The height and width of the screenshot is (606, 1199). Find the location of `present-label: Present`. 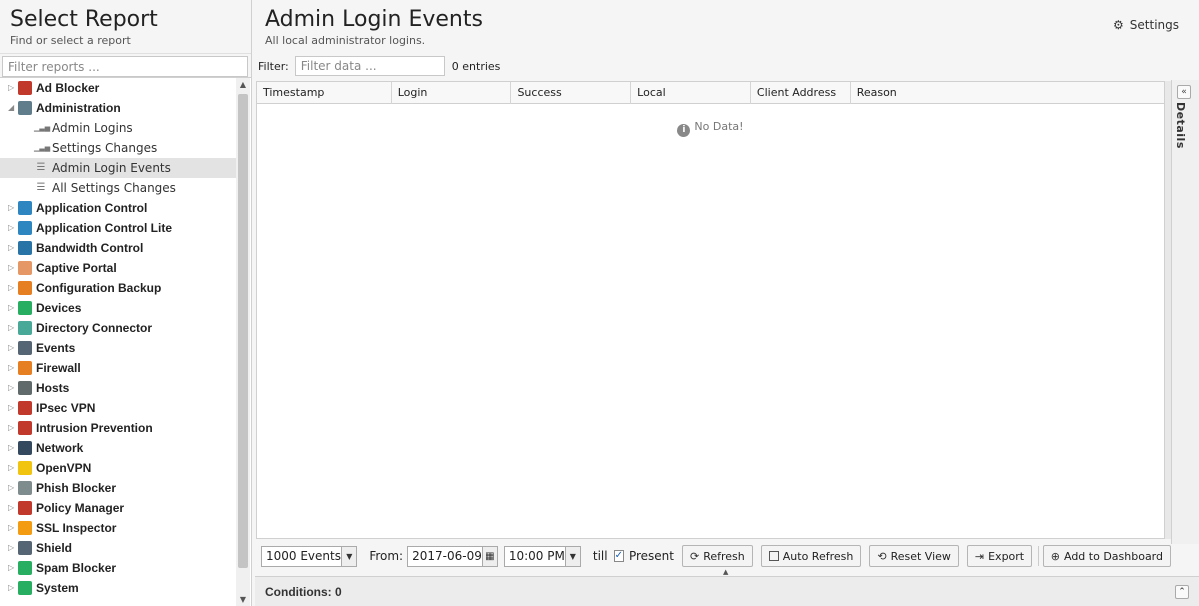

present-label: Present is located at coordinates (651, 556).